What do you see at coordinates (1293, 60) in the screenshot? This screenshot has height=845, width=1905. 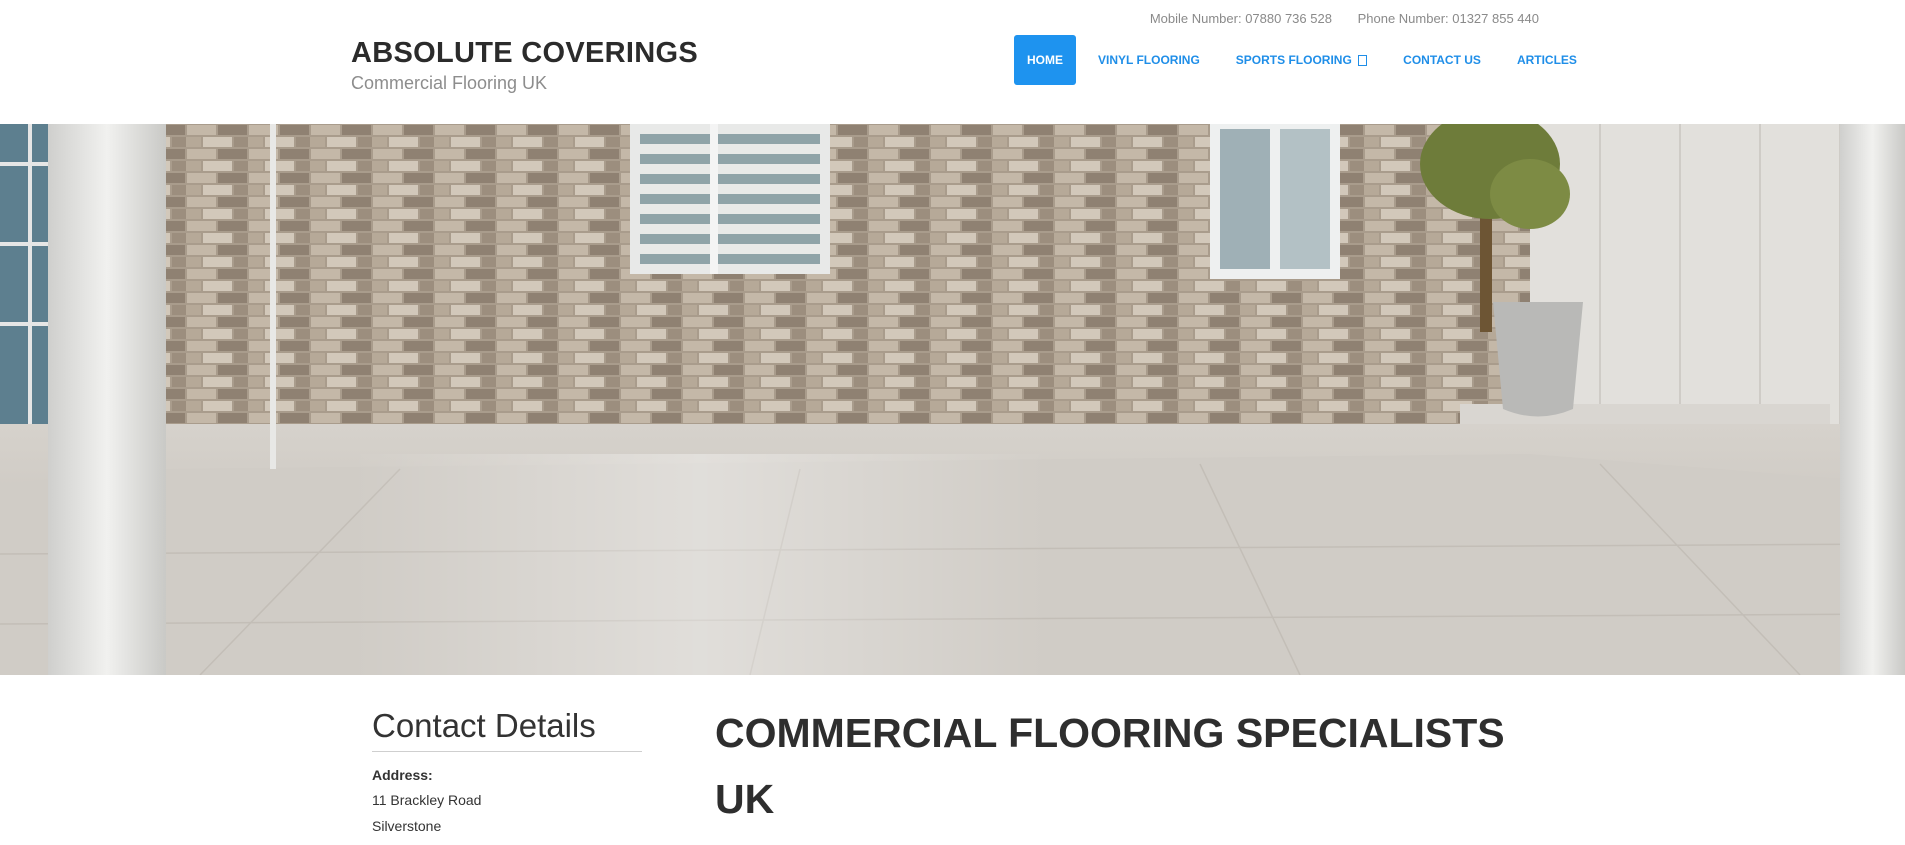 I see `nav-item-sports-flooring-label: SPORTS FLOORING` at bounding box center [1293, 60].